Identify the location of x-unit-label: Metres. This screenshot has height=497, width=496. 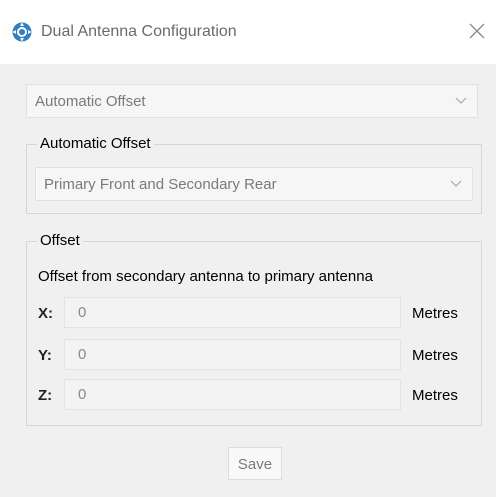
(435, 313).